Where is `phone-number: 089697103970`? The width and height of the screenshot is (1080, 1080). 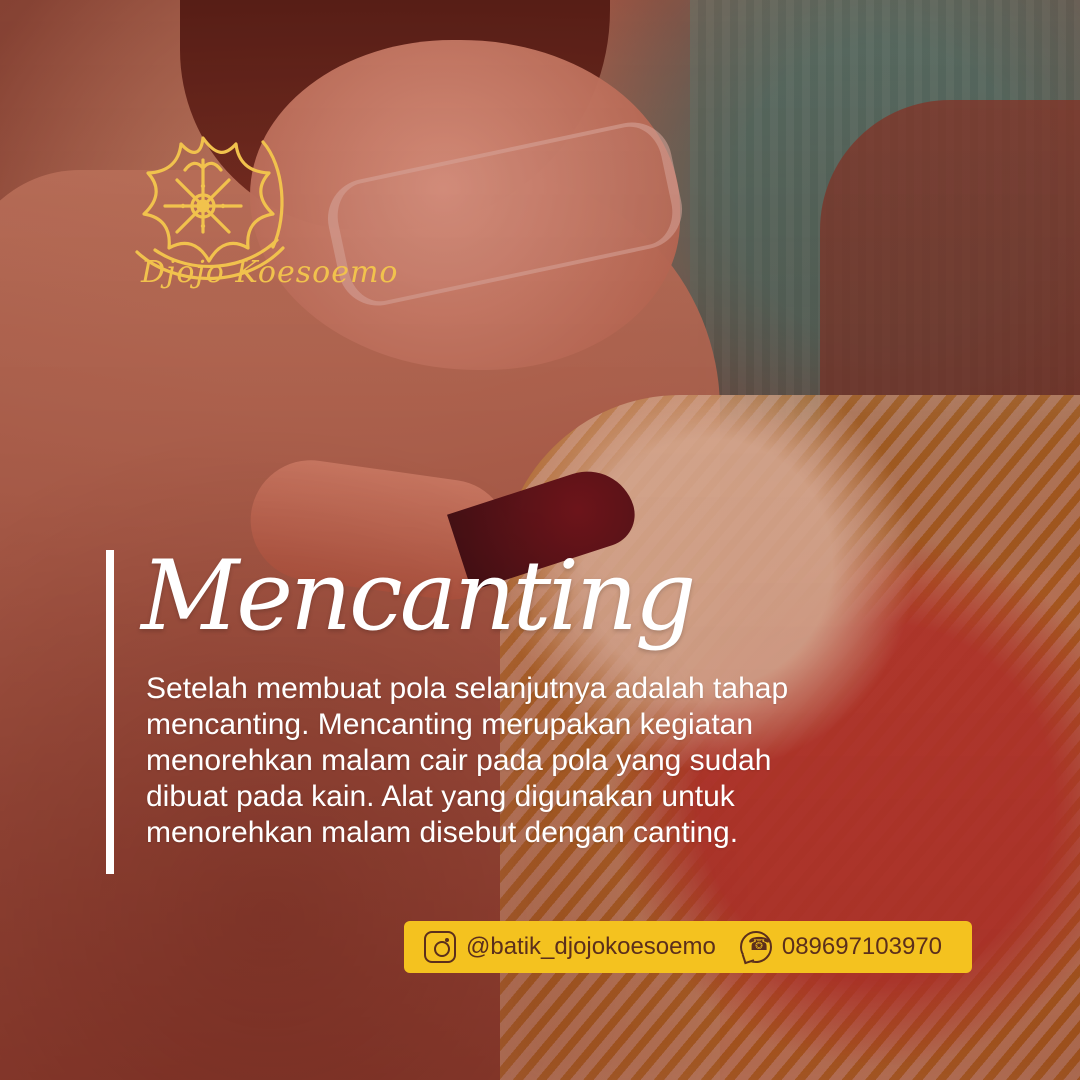
phone-number: 089697103970 is located at coordinates (862, 946).